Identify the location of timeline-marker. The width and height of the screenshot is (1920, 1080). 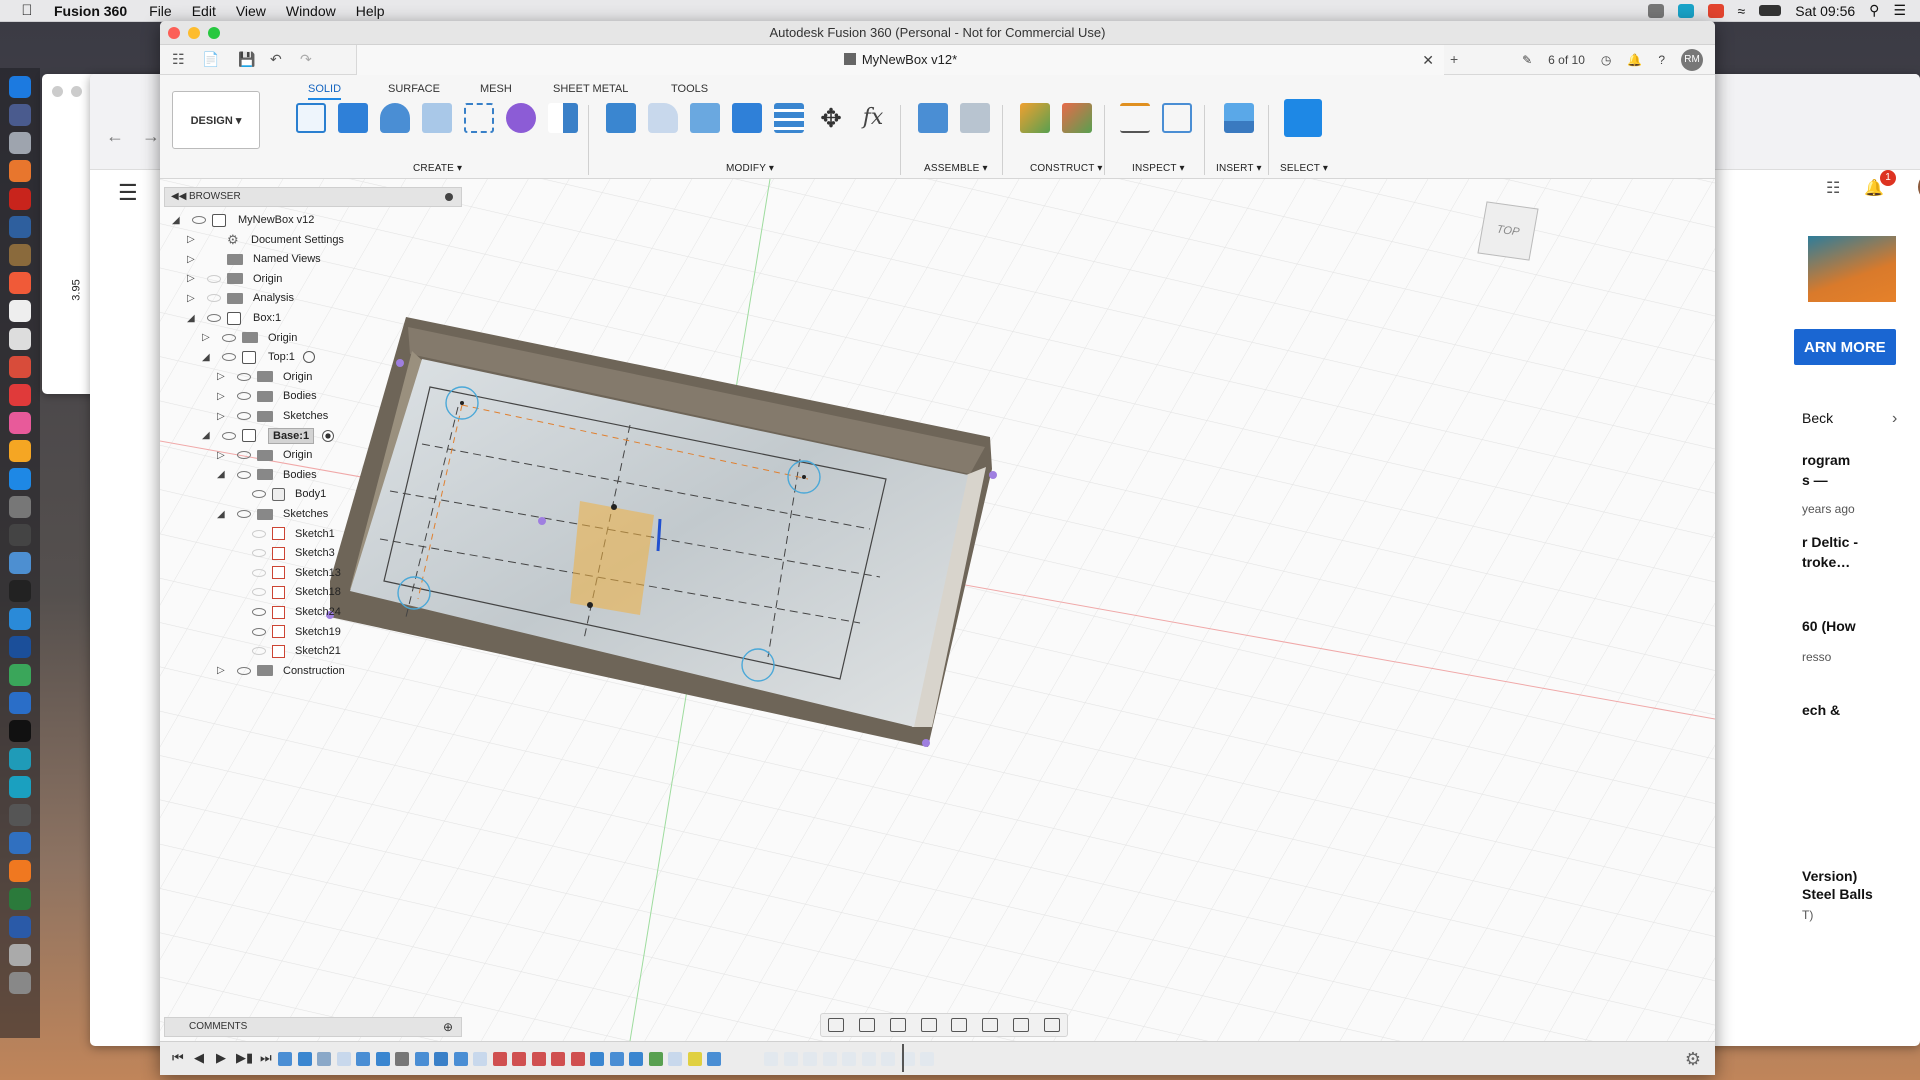
(903, 1058).